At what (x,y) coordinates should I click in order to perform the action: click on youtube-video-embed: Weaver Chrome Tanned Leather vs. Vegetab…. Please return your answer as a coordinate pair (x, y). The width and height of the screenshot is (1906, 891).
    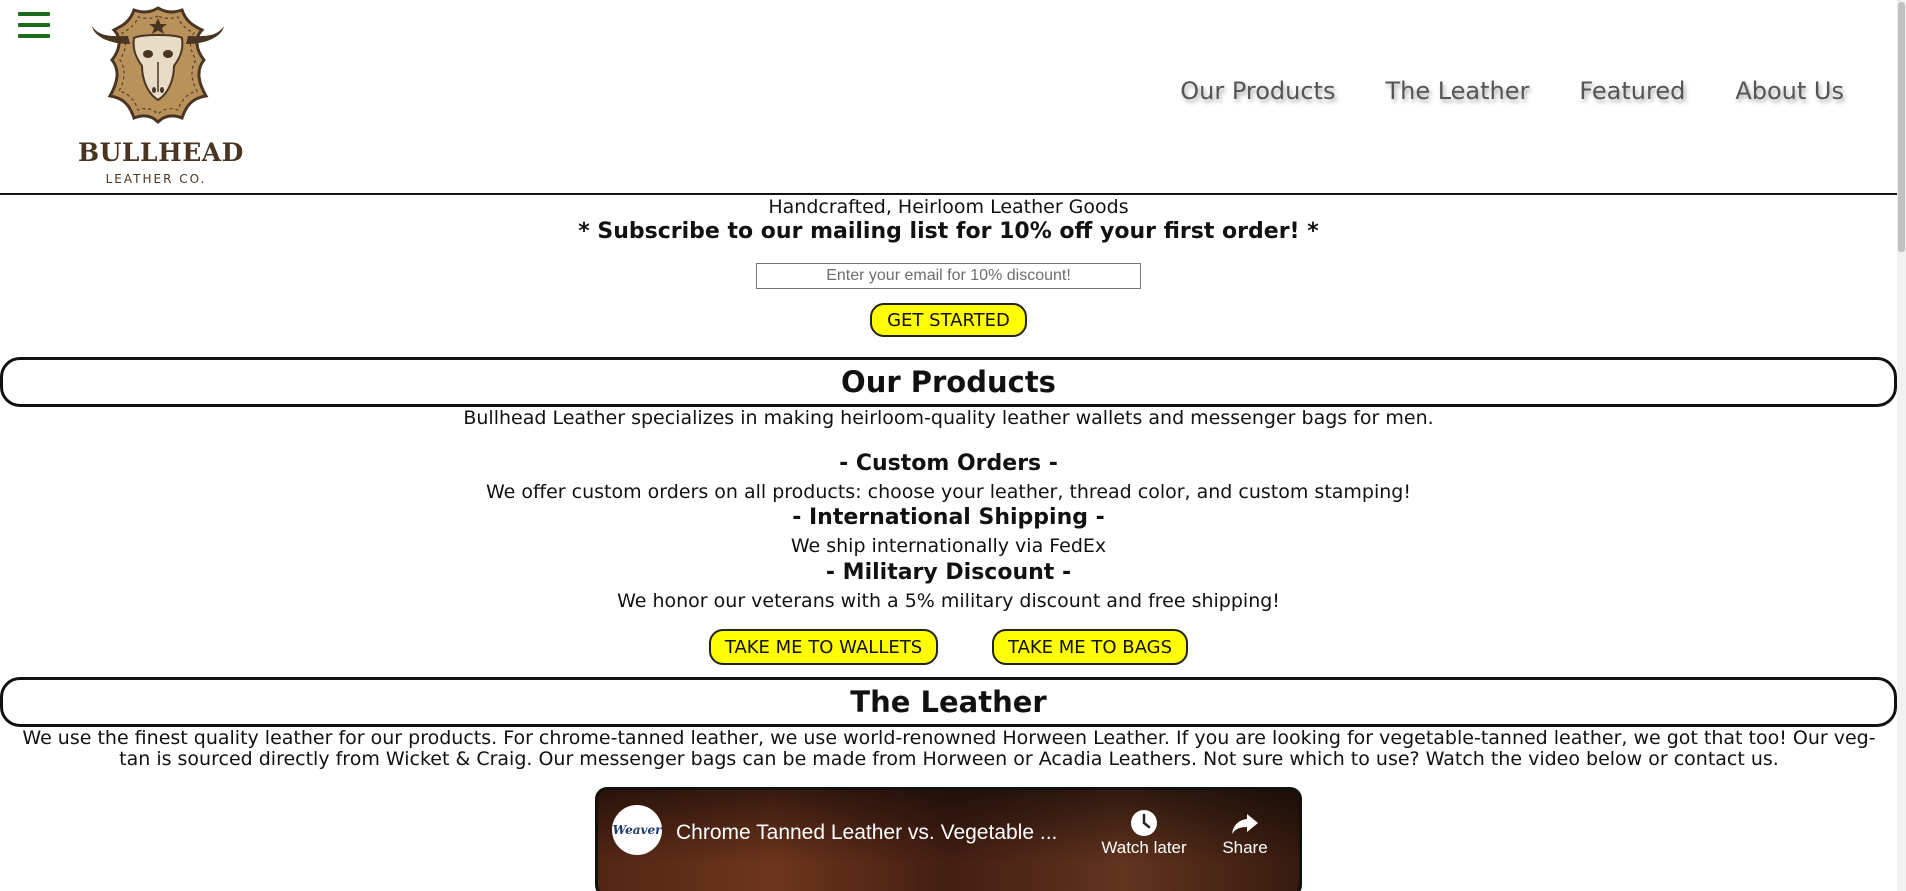
    Looking at the image, I should click on (948, 839).